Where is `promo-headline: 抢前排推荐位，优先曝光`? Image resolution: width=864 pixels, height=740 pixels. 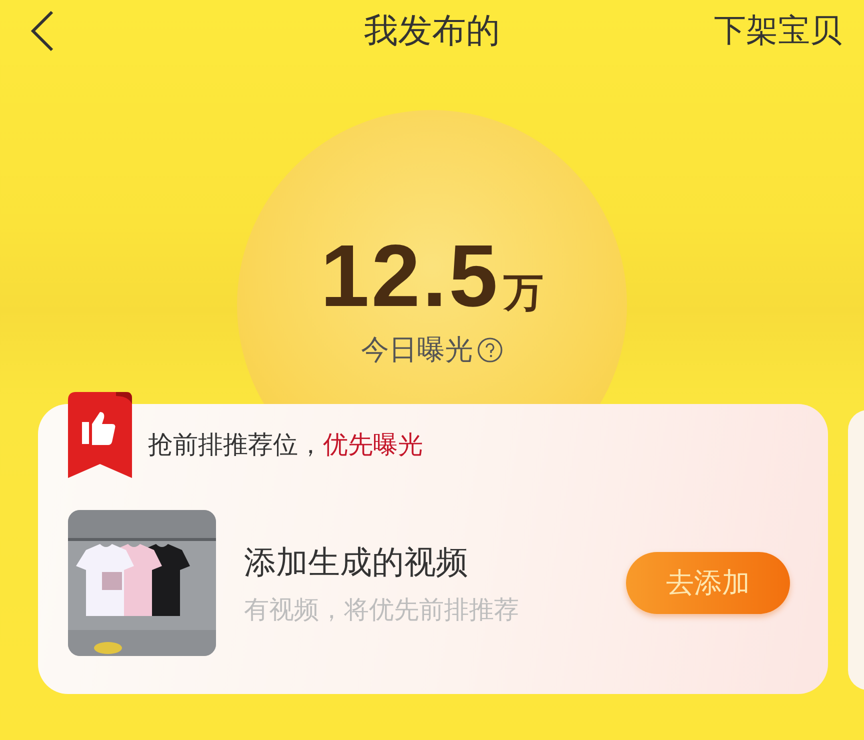 promo-headline: 抢前排推荐位，优先曝光 is located at coordinates (285, 445).